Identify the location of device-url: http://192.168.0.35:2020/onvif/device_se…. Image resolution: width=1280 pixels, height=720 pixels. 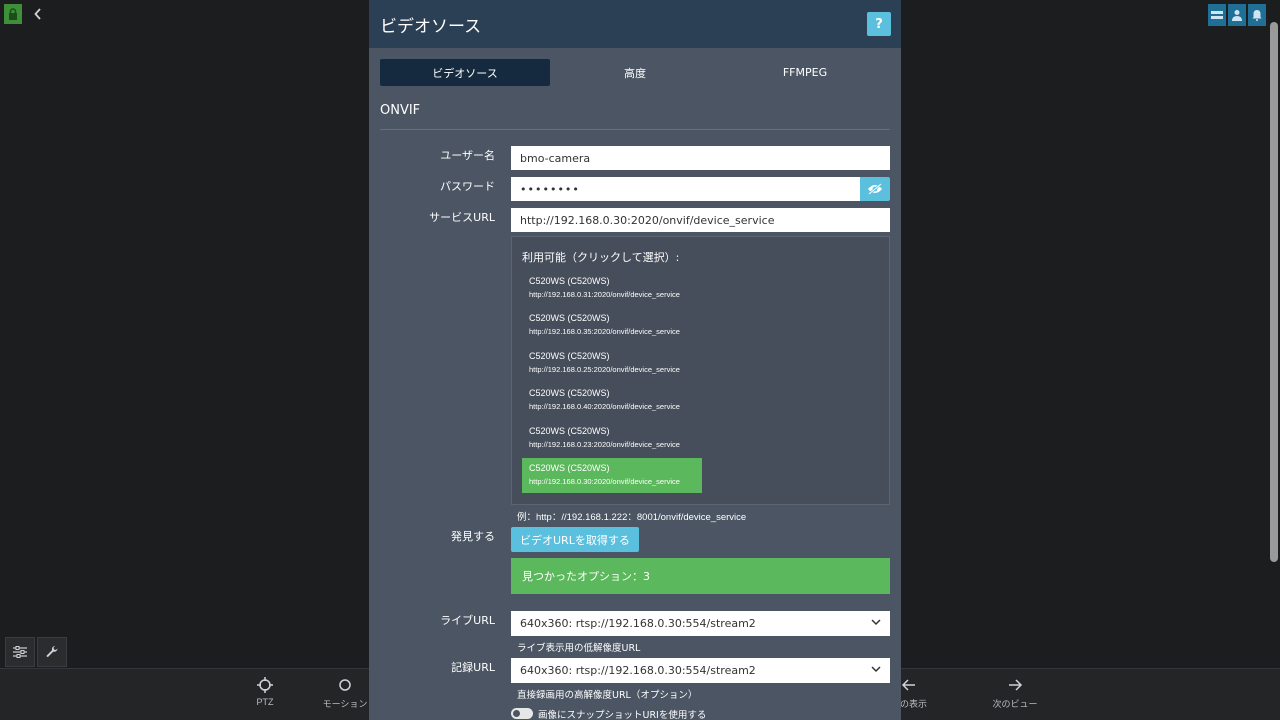
(604, 331).